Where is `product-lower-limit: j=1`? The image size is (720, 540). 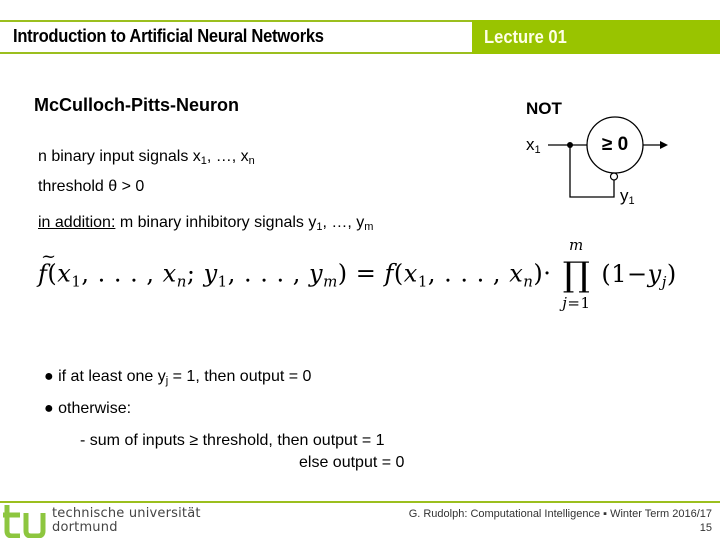
product-lower-limit: j=1 is located at coordinates (576, 303).